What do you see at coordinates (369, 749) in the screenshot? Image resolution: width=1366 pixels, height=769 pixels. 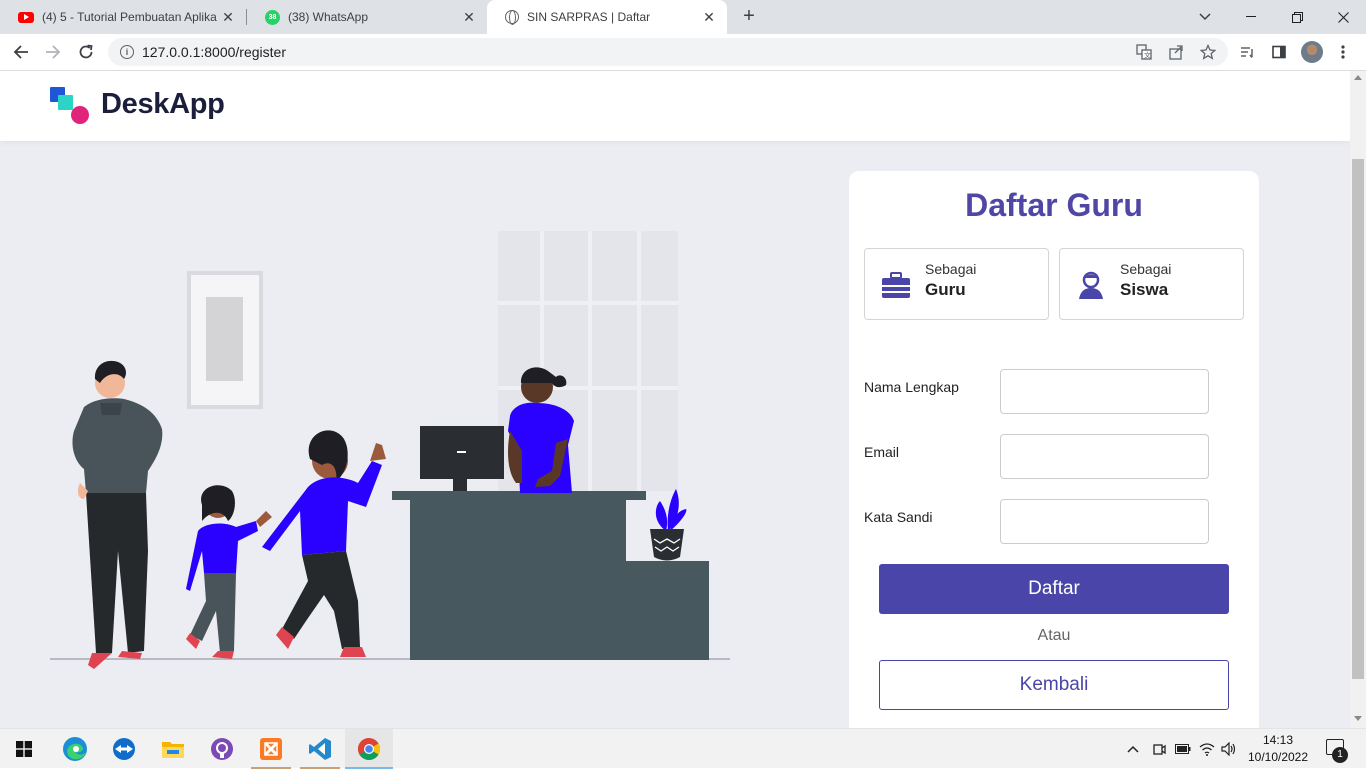 I see `chrome-icon` at bounding box center [369, 749].